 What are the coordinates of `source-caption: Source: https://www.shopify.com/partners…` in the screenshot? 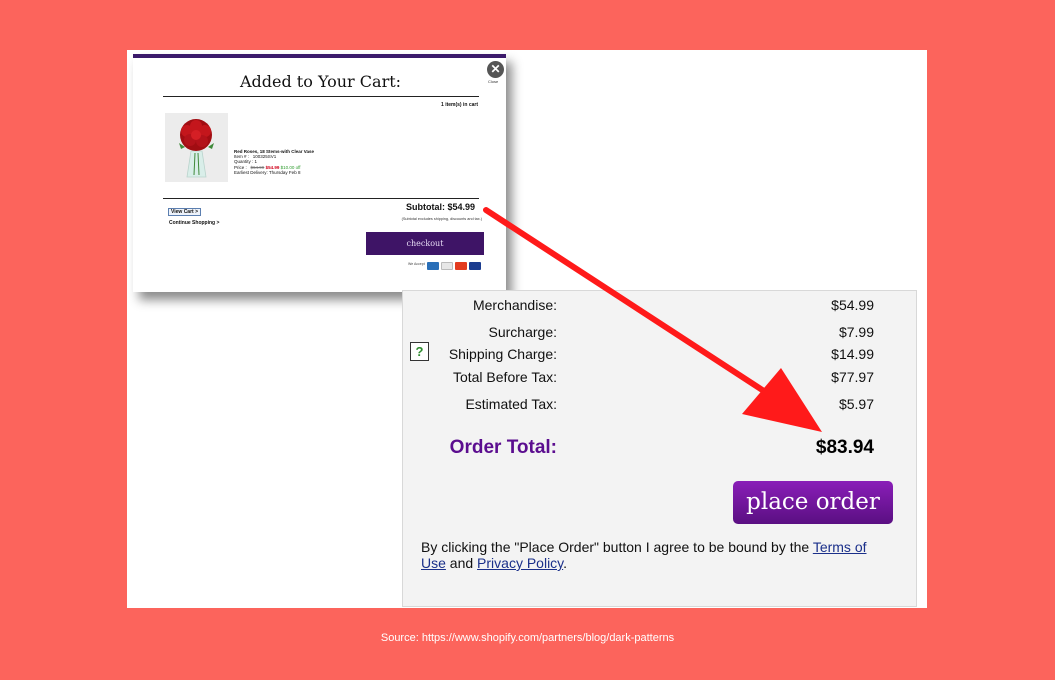 It's located at (527, 638).